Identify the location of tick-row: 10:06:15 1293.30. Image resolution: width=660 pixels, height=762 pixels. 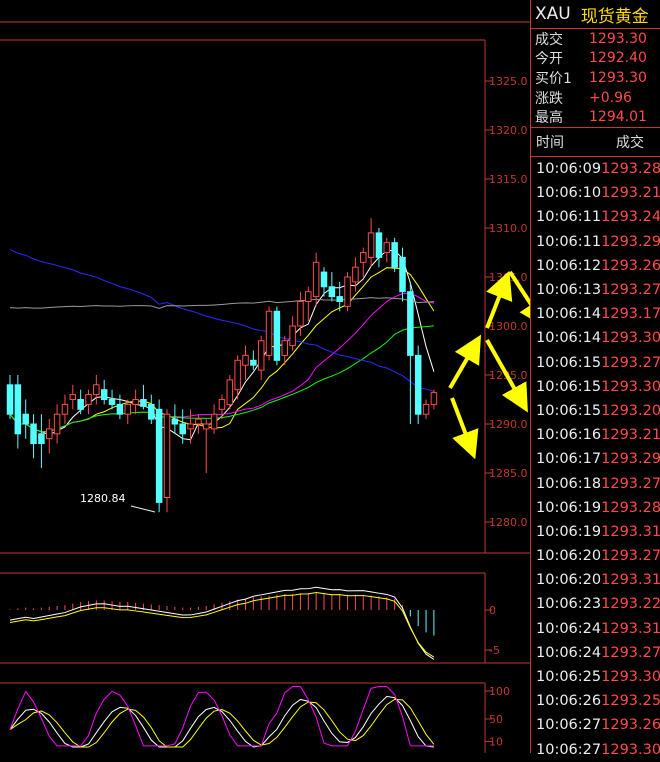
(595, 387).